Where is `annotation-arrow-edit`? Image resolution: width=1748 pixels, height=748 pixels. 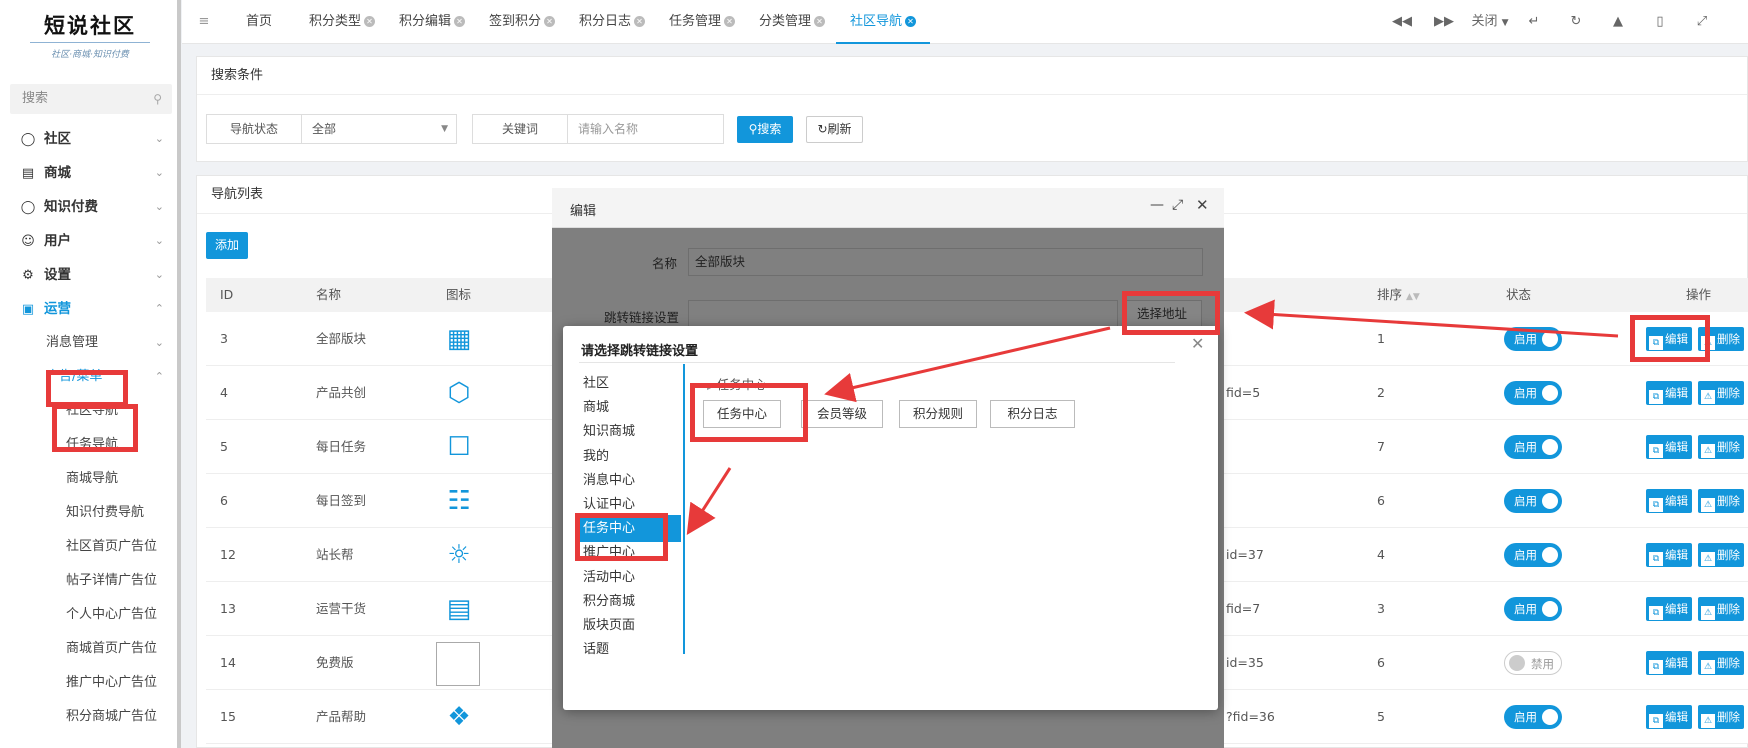 annotation-arrow-edit is located at coordinates (1431, 318).